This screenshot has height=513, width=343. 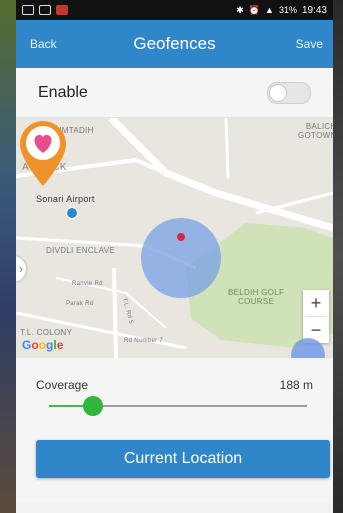 I want to click on current-location-button: Current Location, so click(x=183, y=459).